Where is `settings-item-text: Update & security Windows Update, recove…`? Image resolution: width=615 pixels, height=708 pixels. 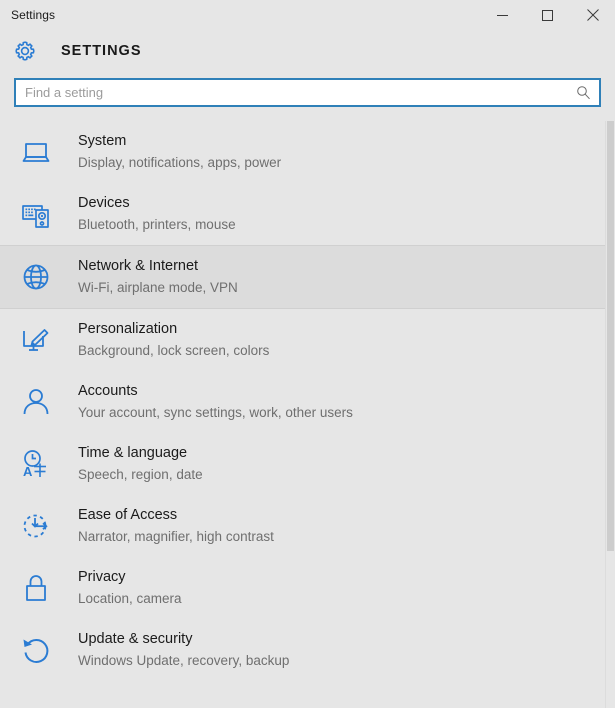
settings-item-text: Update & security Windows Update, recove… is located at coordinates (183, 650).